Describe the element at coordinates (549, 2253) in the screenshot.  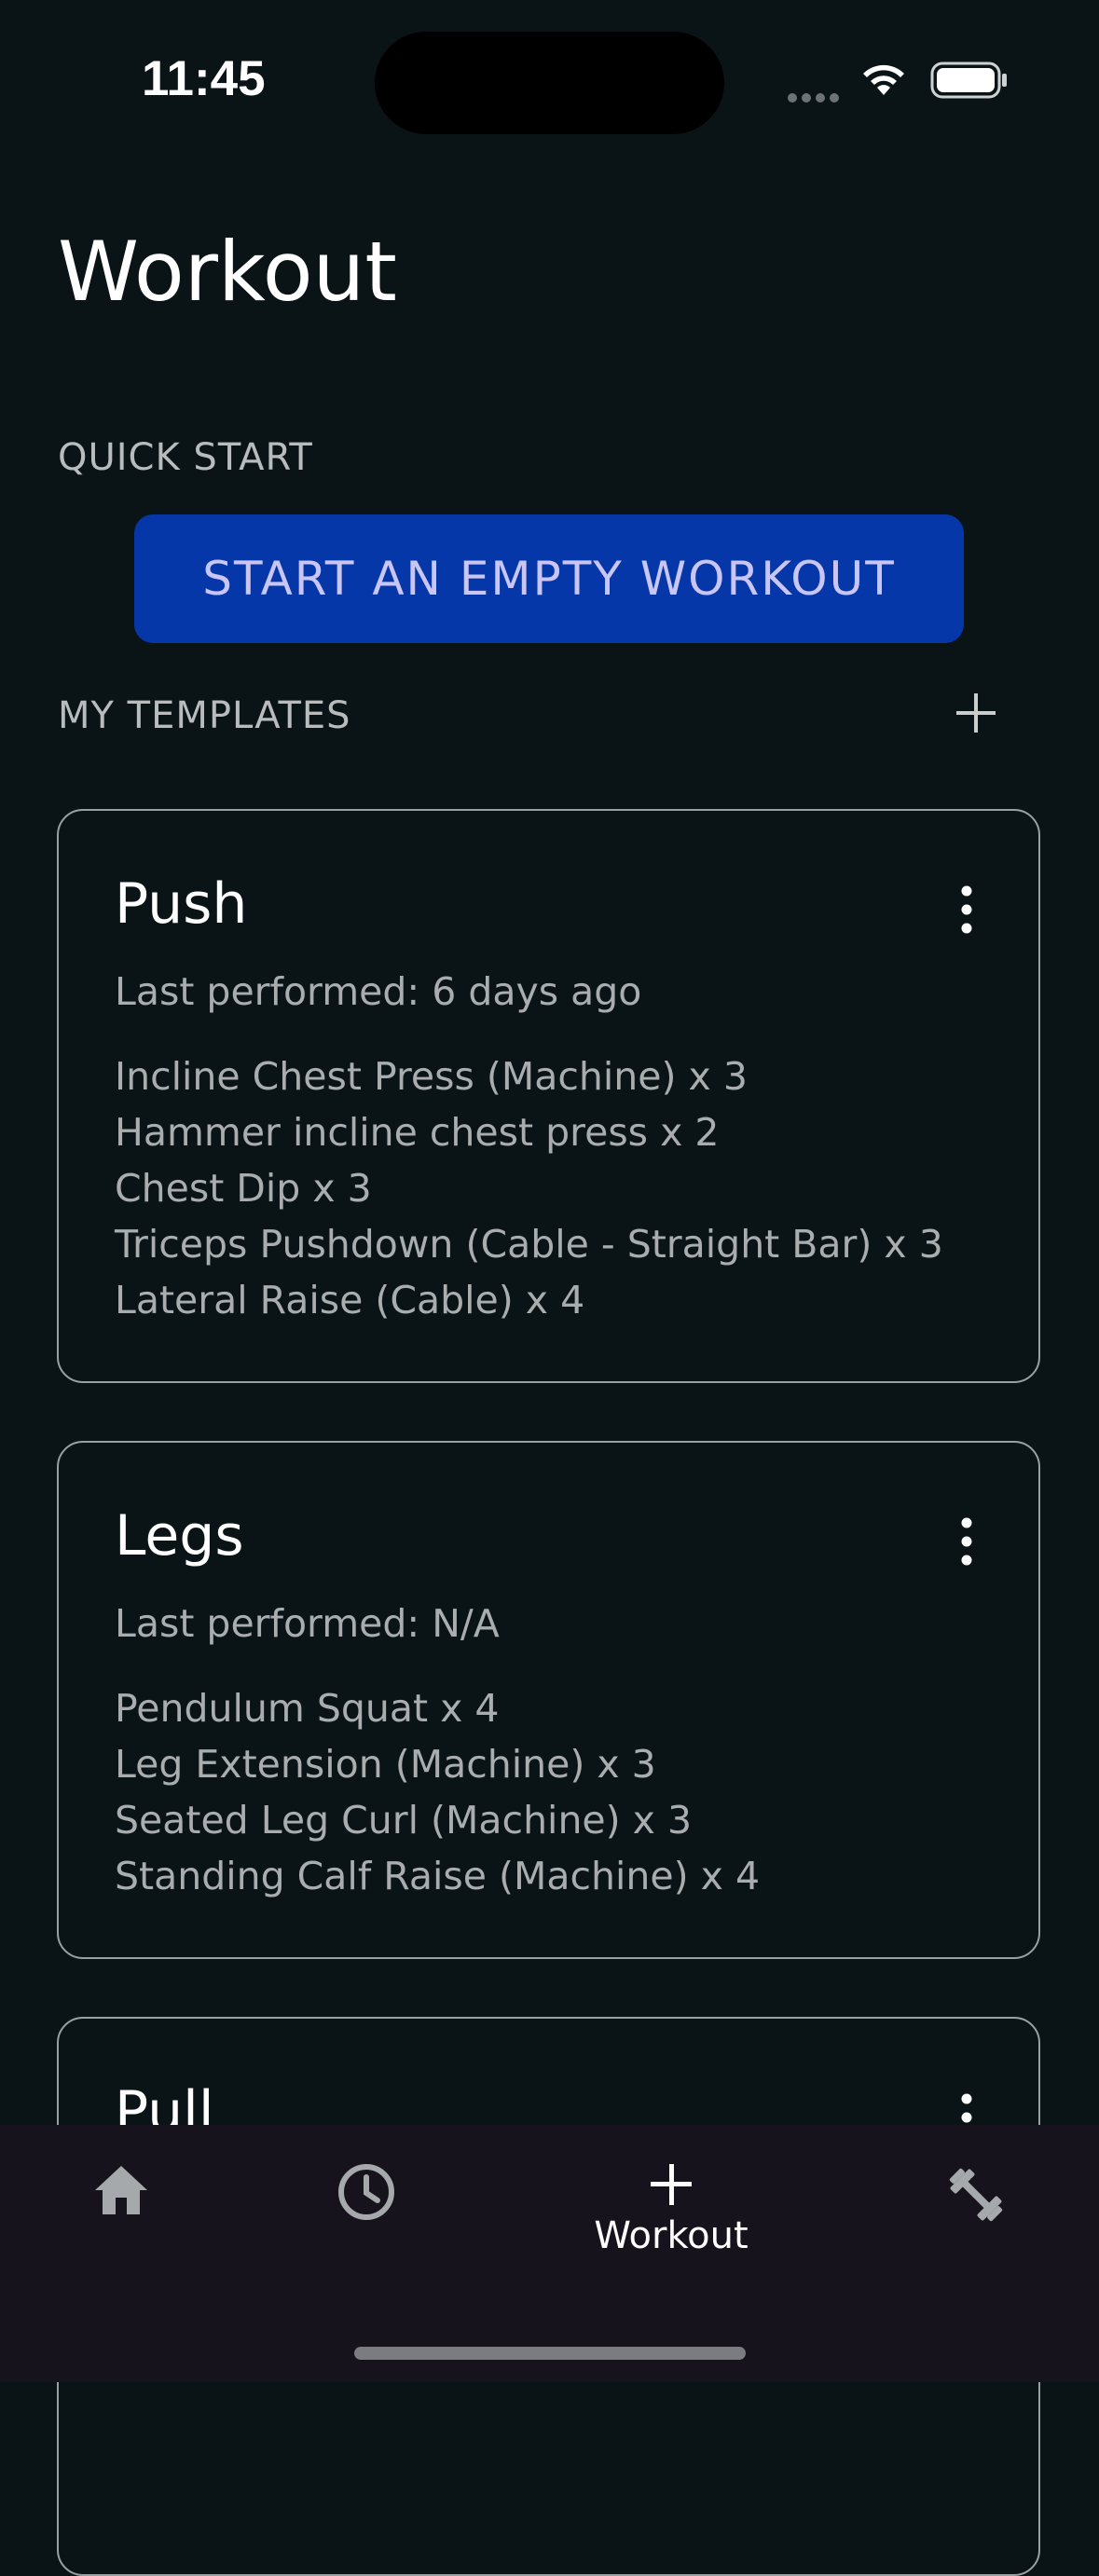
I see `tab-bar: Workout` at that location.